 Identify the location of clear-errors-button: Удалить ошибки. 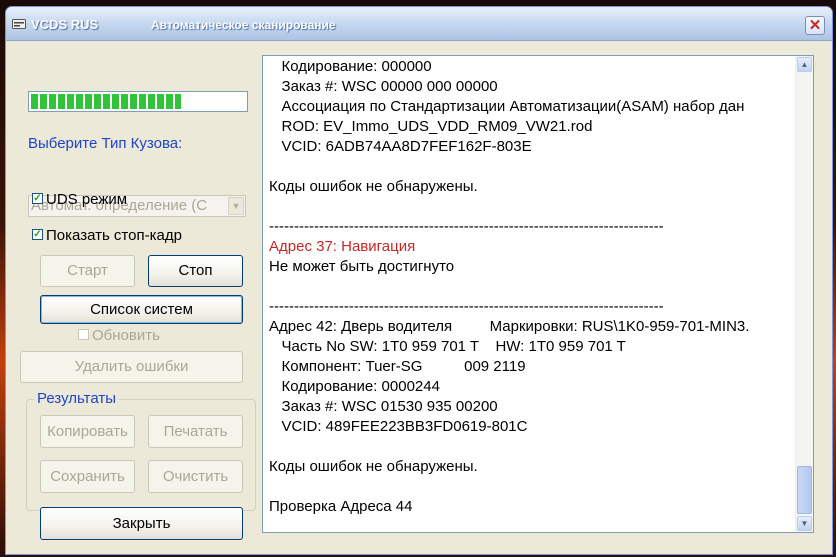
(131, 367).